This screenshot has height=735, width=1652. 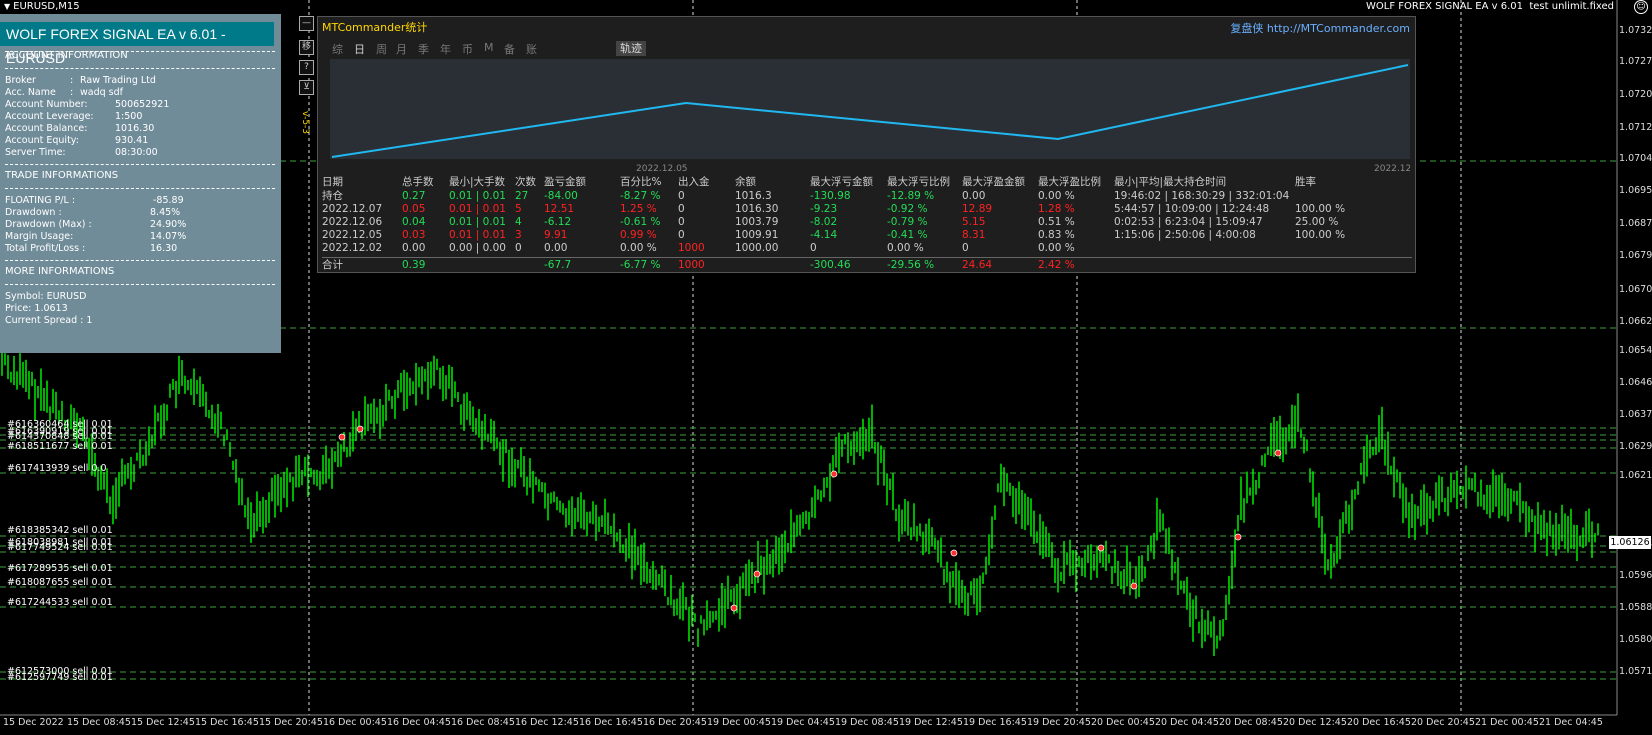 What do you see at coordinates (640, 196) in the screenshot?
I see `cell-pct: -8.27 %` at bounding box center [640, 196].